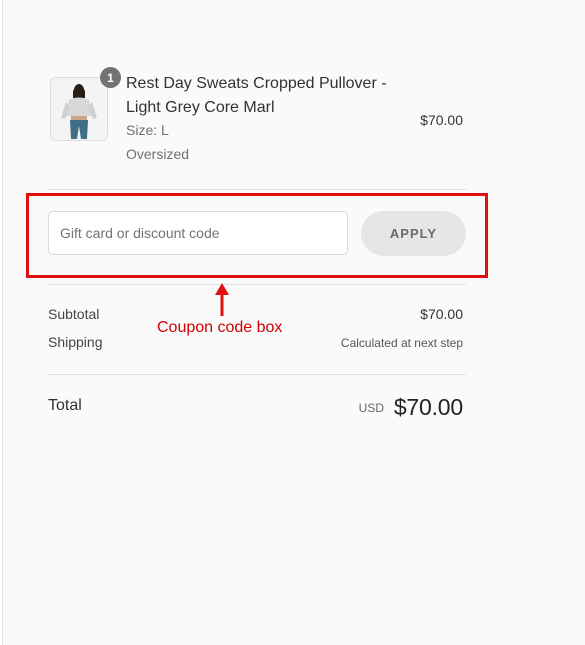  What do you see at coordinates (441, 120) in the screenshot?
I see `product-price: $70.00` at bounding box center [441, 120].